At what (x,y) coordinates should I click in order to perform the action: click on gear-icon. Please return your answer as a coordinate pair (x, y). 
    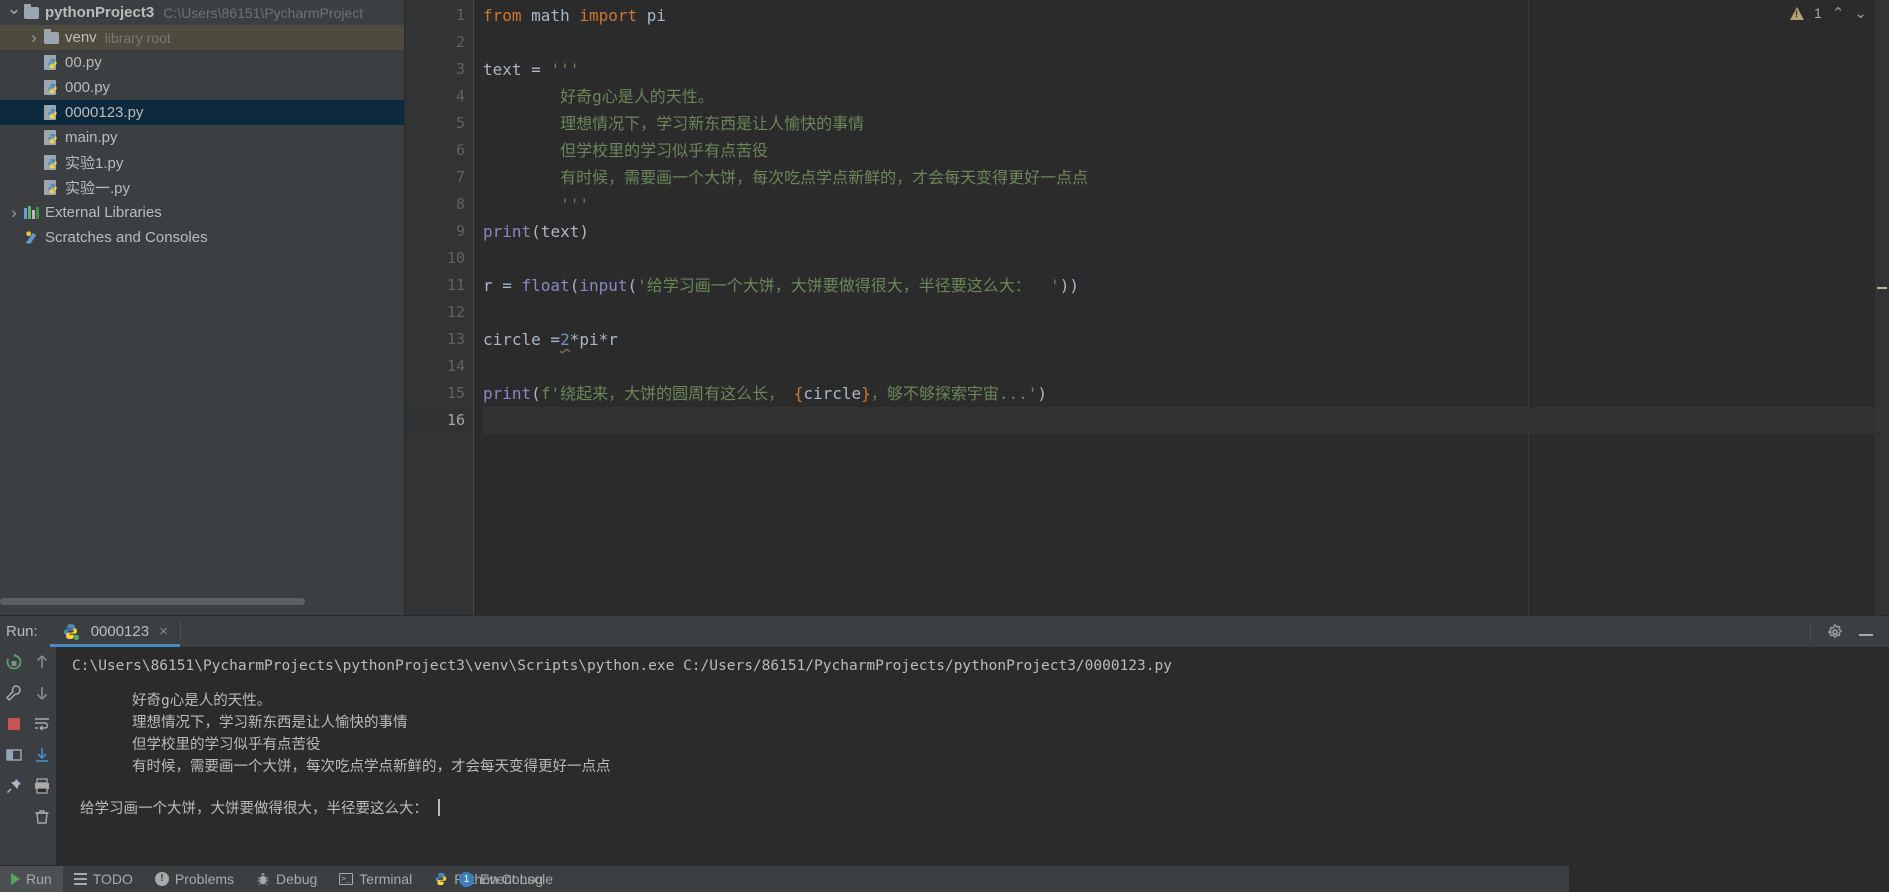
    Looking at the image, I should click on (1835, 631).